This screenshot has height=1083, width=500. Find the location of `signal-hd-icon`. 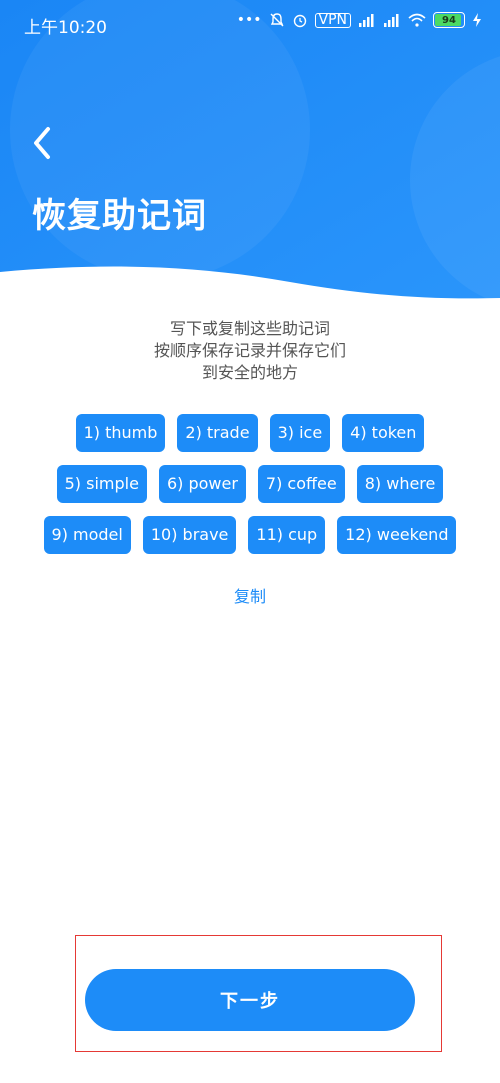

signal-hd-icon is located at coordinates (367, 20).